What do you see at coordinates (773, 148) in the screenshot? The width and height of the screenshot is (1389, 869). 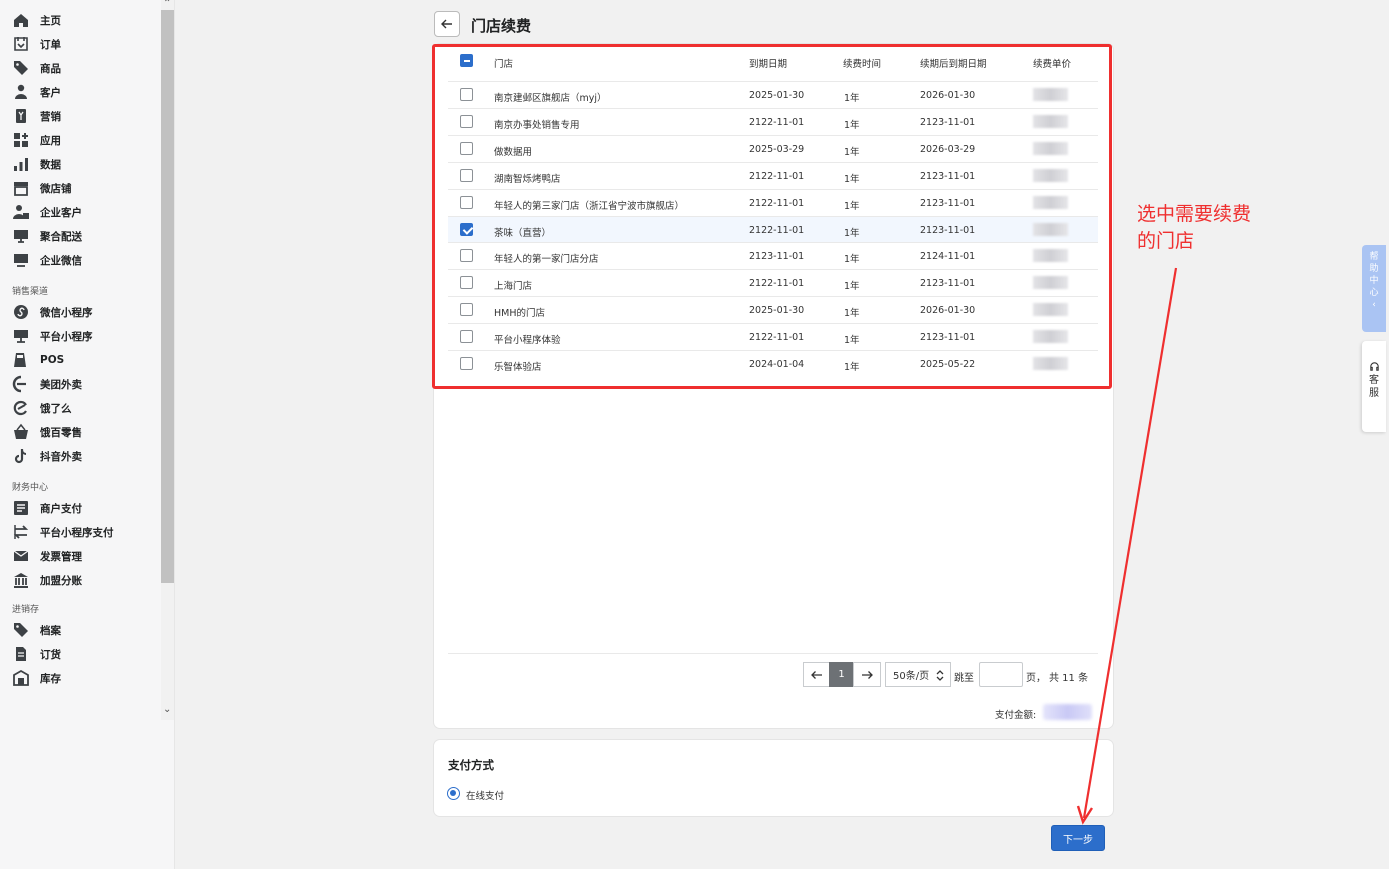 I see `table-row: 做数据用 2025-03-29 1年 2026-03-29` at bounding box center [773, 148].